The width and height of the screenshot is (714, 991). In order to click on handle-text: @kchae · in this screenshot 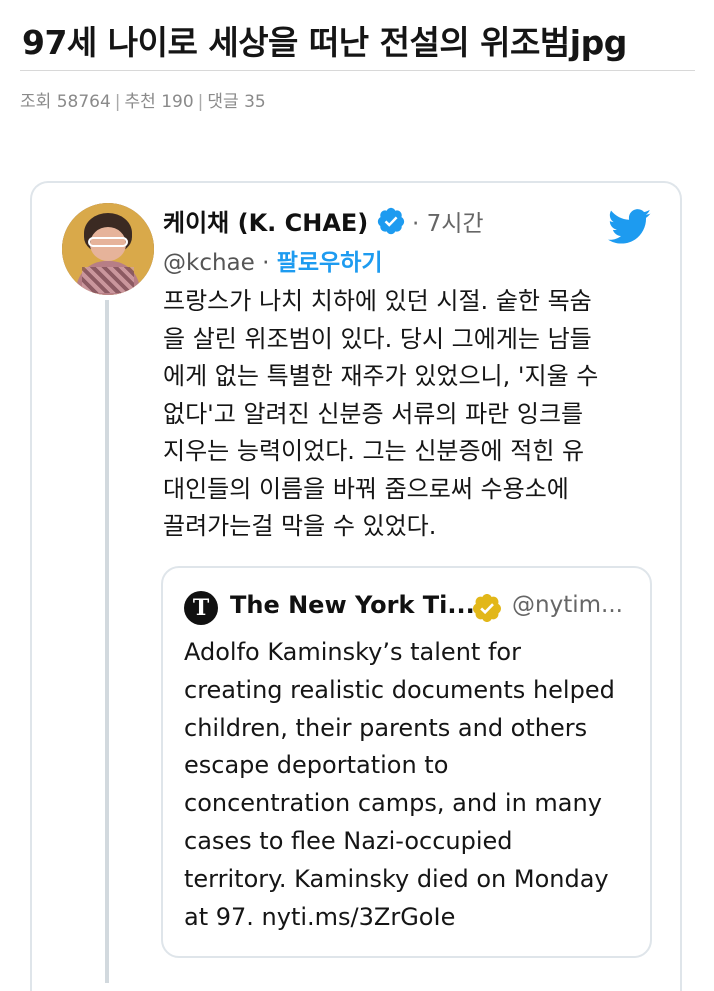, I will do `click(216, 263)`.